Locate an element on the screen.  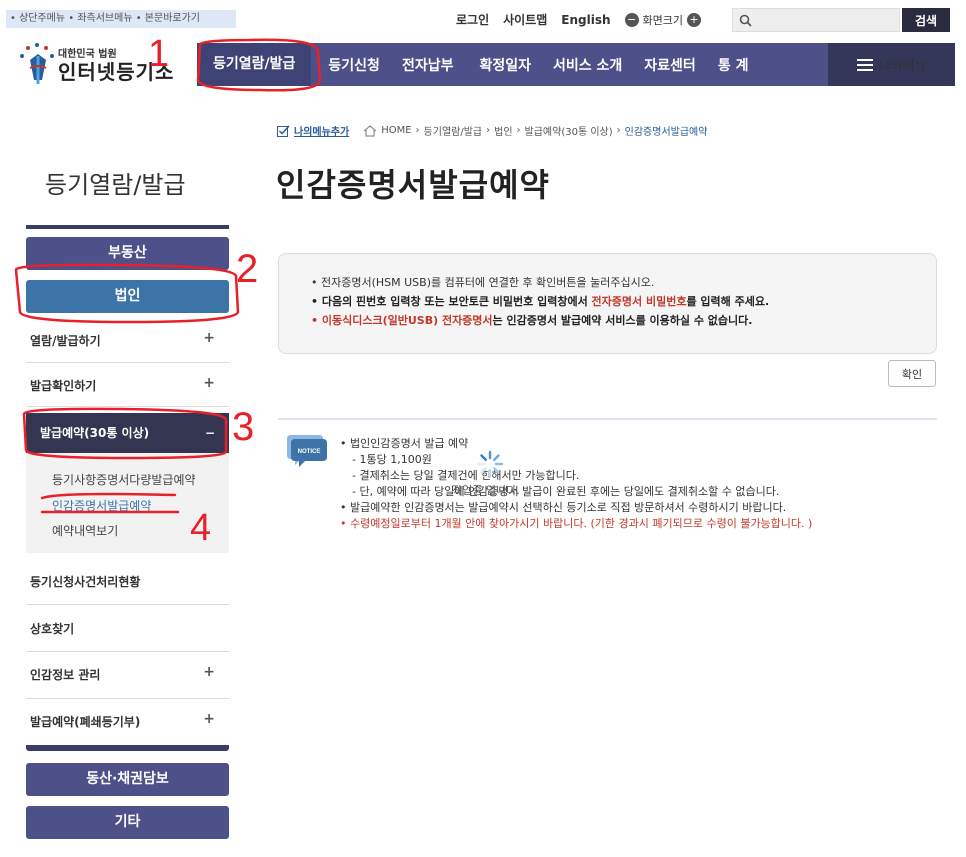
zoom-label: 화면크기 is located at coordinates (663, 20).